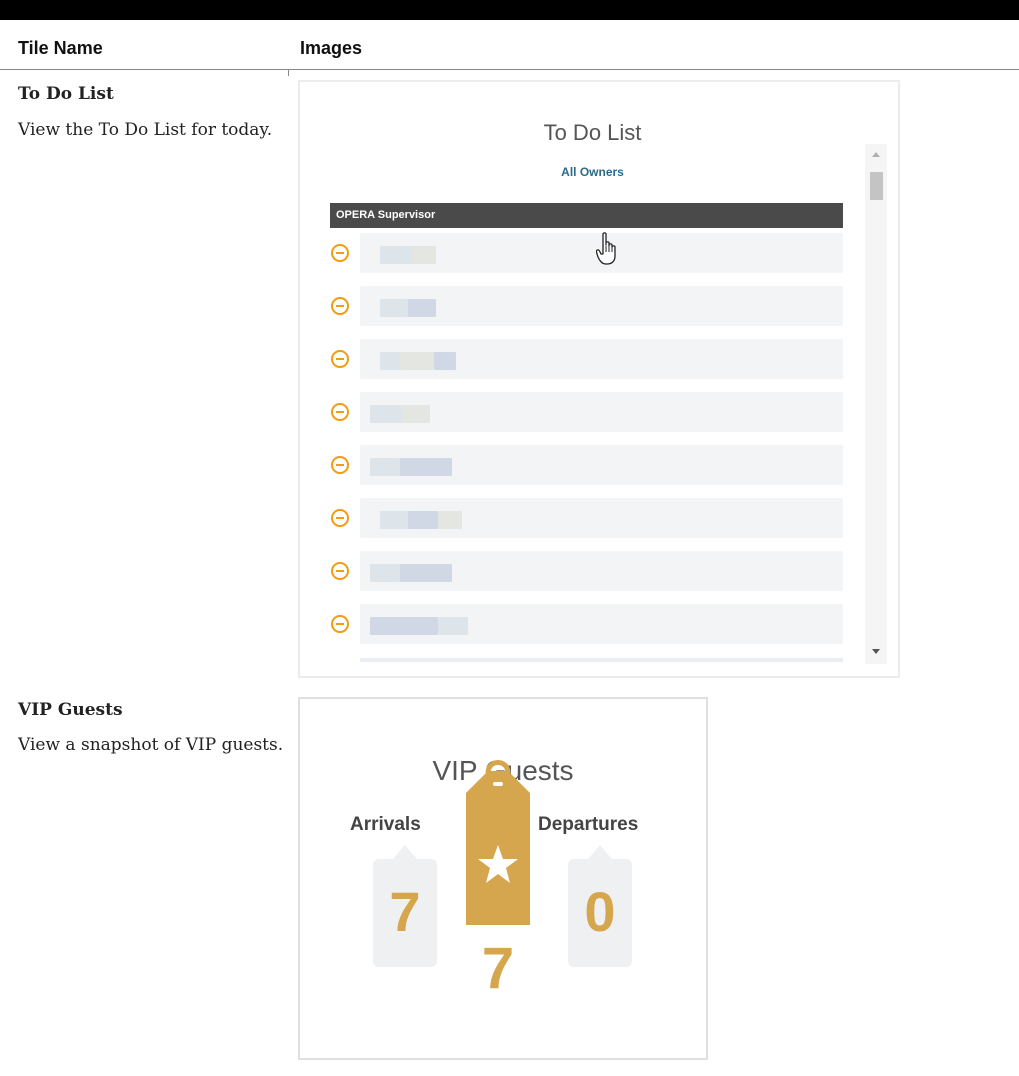 The height and width of the screenshot is (1076, 1019). I want to click on header-divider, so click(509, 69).